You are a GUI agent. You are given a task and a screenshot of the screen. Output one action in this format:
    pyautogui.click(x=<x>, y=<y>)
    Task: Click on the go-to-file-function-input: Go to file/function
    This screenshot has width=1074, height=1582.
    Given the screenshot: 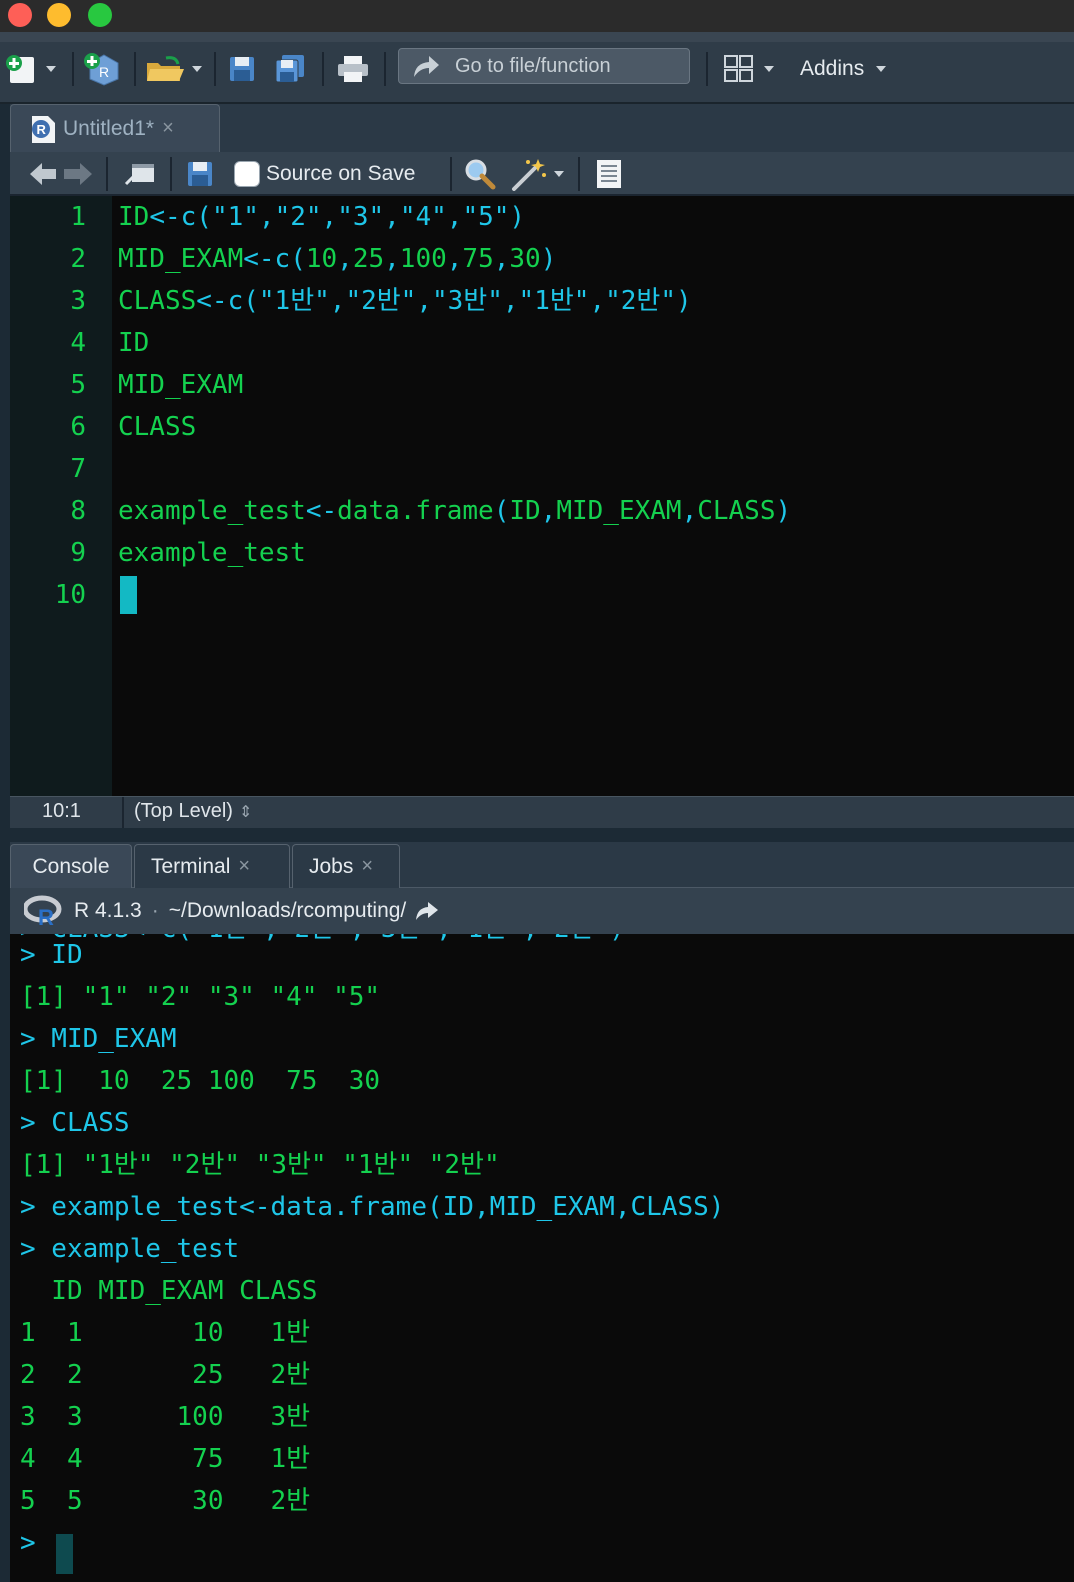 What is the action you would take?
    pyautogui.click(x=544, y=66)
    